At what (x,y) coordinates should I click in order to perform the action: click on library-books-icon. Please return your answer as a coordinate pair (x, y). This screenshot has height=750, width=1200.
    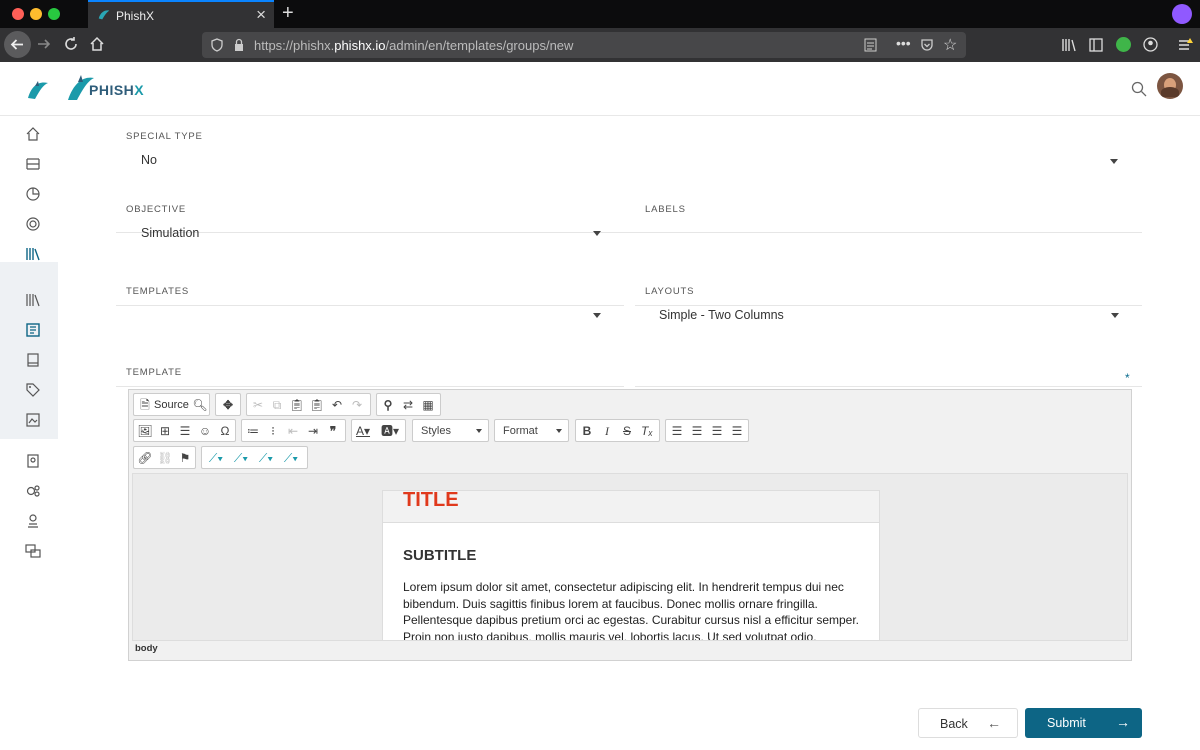
    Looking at the image, I should click on (33, 254).